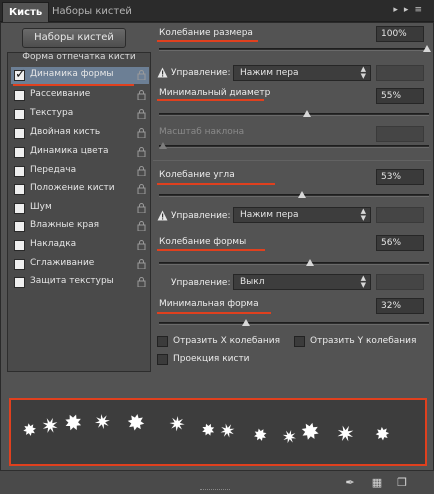  What do you see at coordinates (197, 175) in the screenshot?
I see `angle-jitter-label: Колебание угла` at bounding box center [197, 175].